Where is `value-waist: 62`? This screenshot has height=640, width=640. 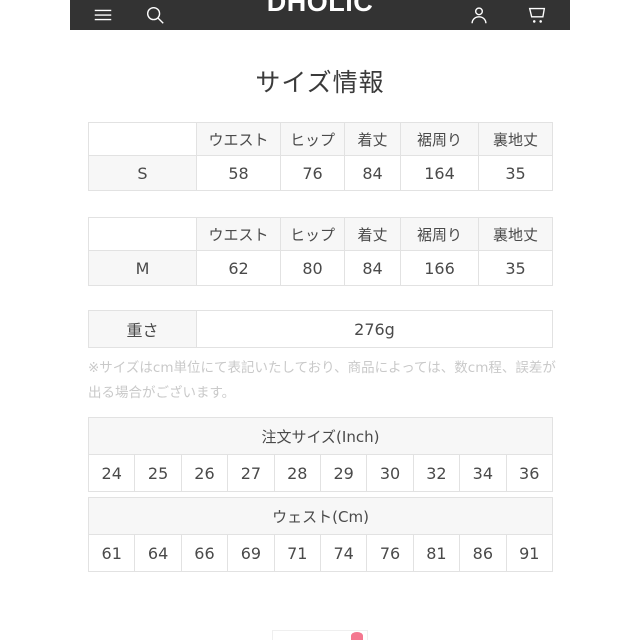
value-waist: 62 is located at coordinates (238, 268).